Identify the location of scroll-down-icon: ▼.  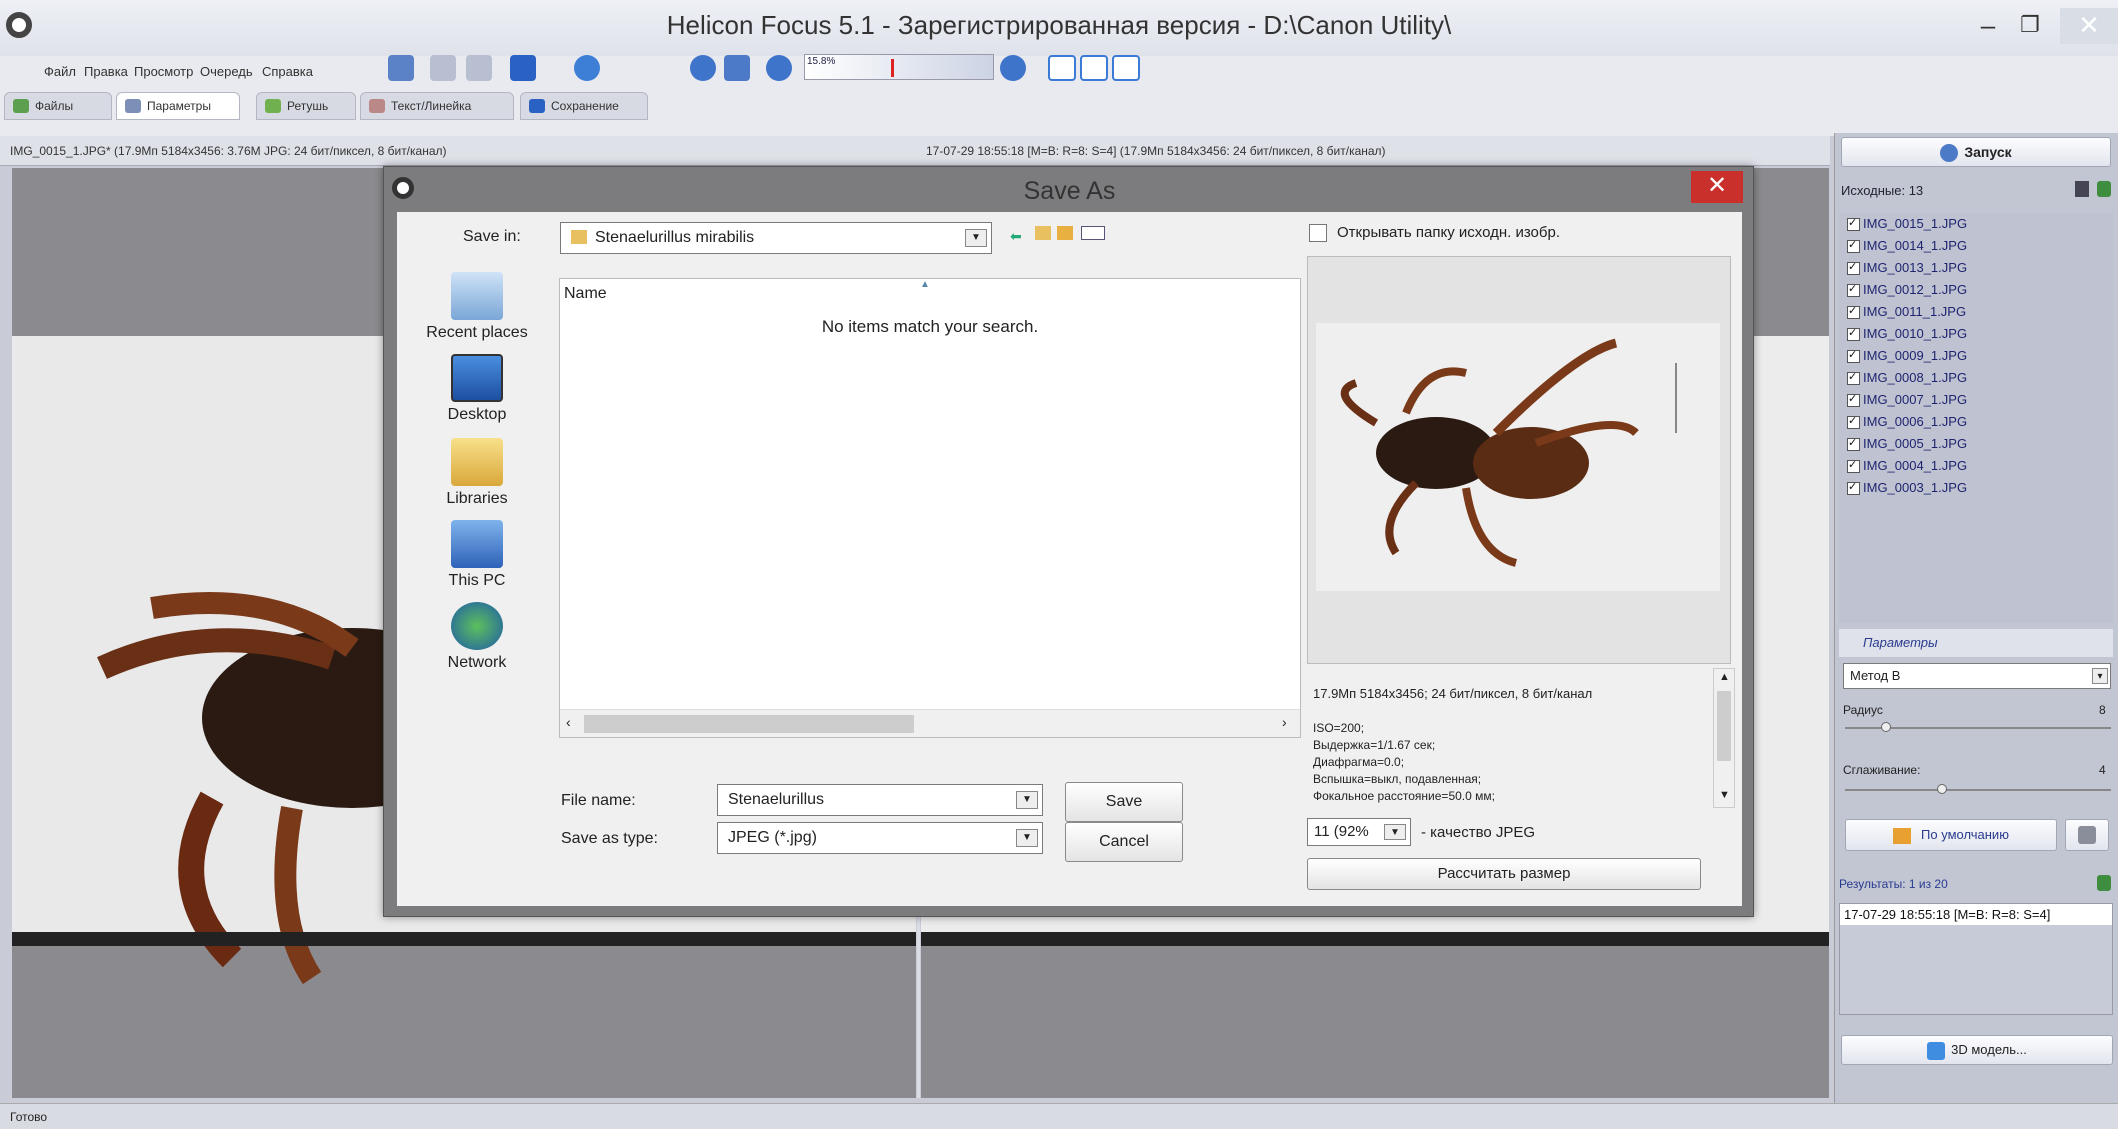
(1724, 795).